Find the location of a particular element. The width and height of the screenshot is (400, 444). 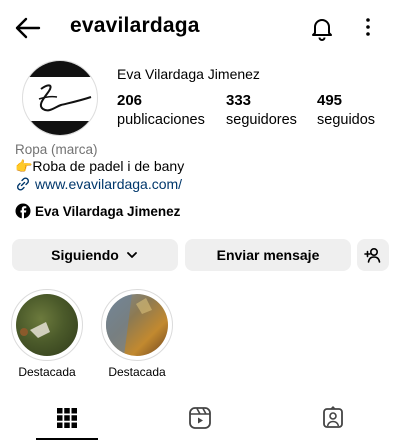

more-vertical-icon is located at coordinates (368, 28).